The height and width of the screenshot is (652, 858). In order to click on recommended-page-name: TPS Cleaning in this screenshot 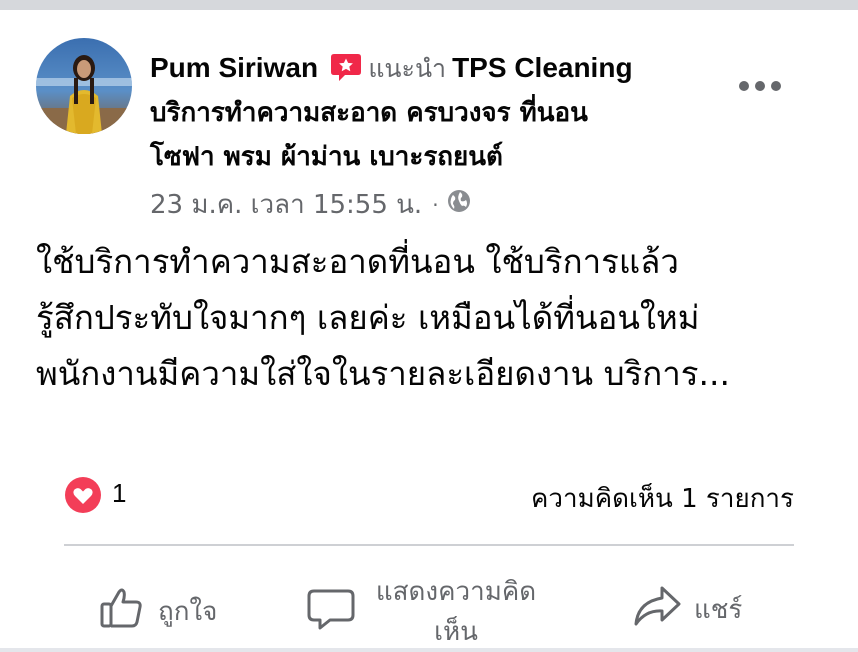, I will do `click(542, 67)`.